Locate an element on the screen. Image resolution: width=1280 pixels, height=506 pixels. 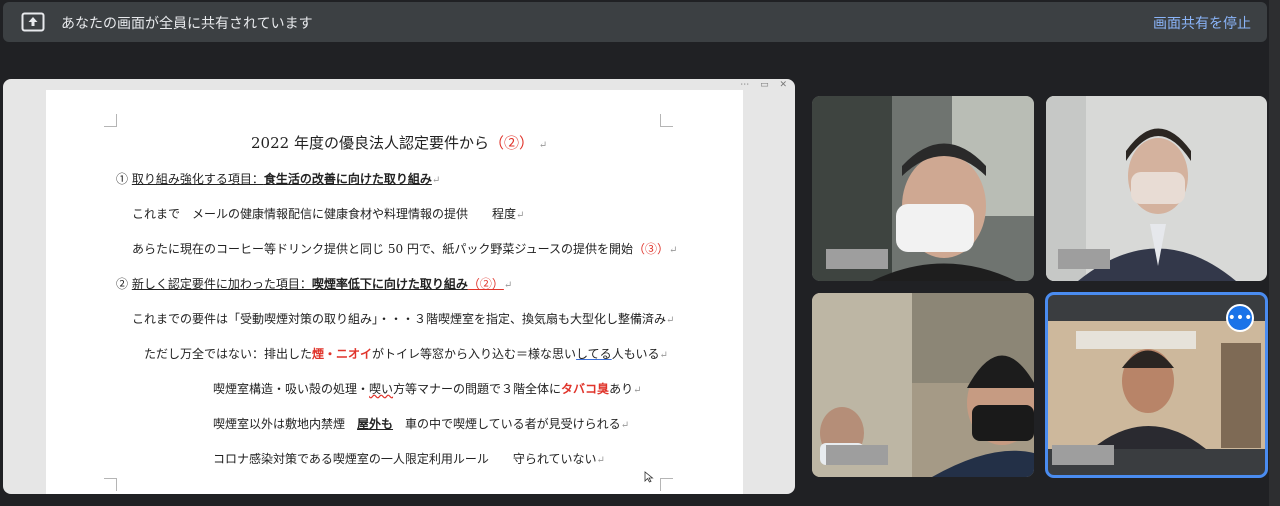
sharing-status-text: あなたの画面が全員に共有されています is located at coordinates (187, 24).